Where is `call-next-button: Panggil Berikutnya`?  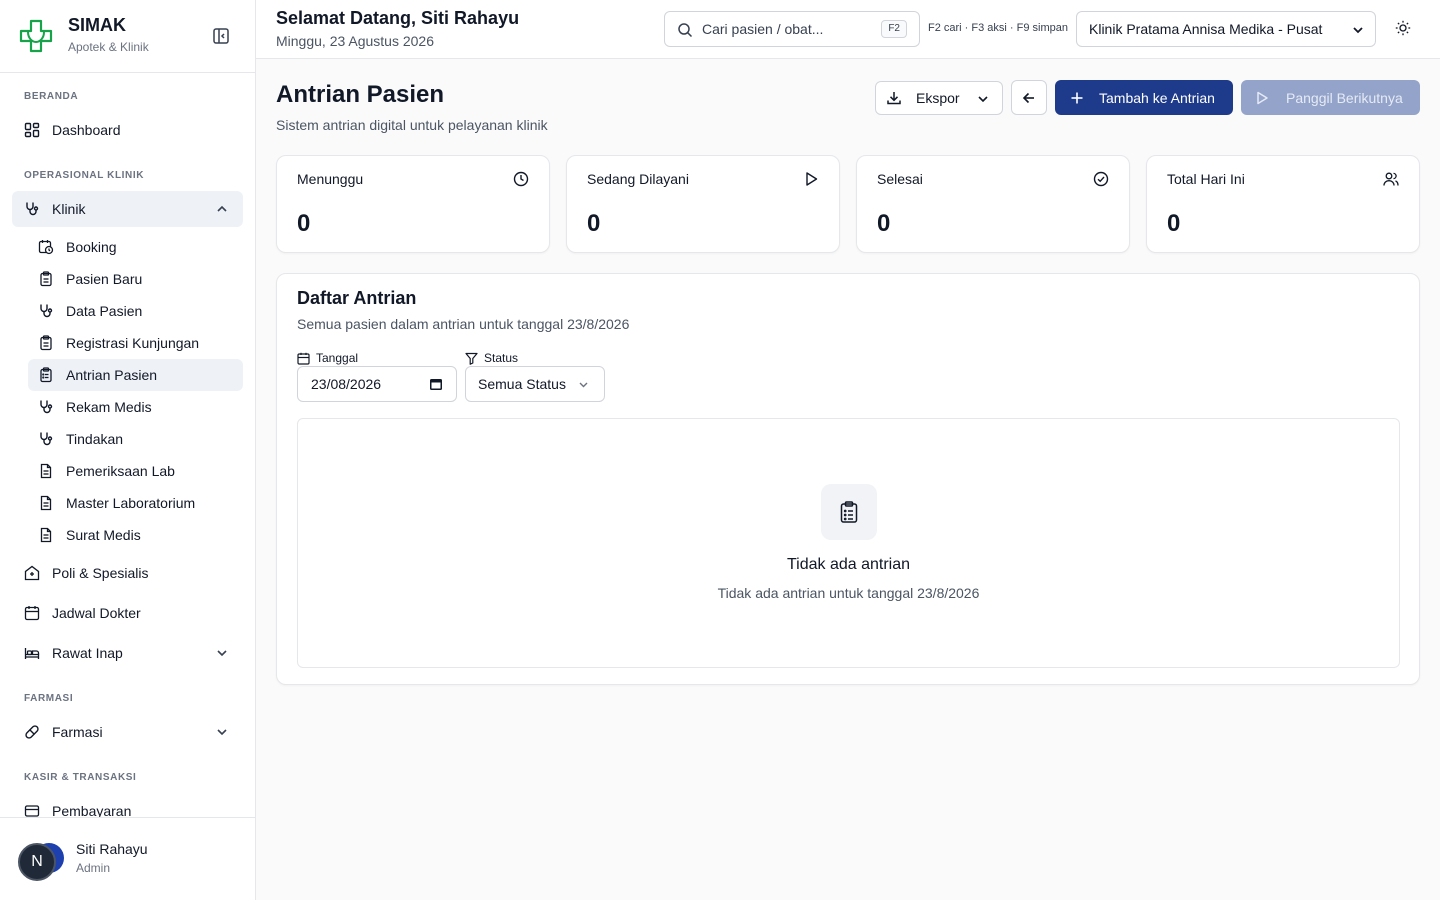
call-next-button: Panggil Berikutnya is located at coordinates (1330, 97).